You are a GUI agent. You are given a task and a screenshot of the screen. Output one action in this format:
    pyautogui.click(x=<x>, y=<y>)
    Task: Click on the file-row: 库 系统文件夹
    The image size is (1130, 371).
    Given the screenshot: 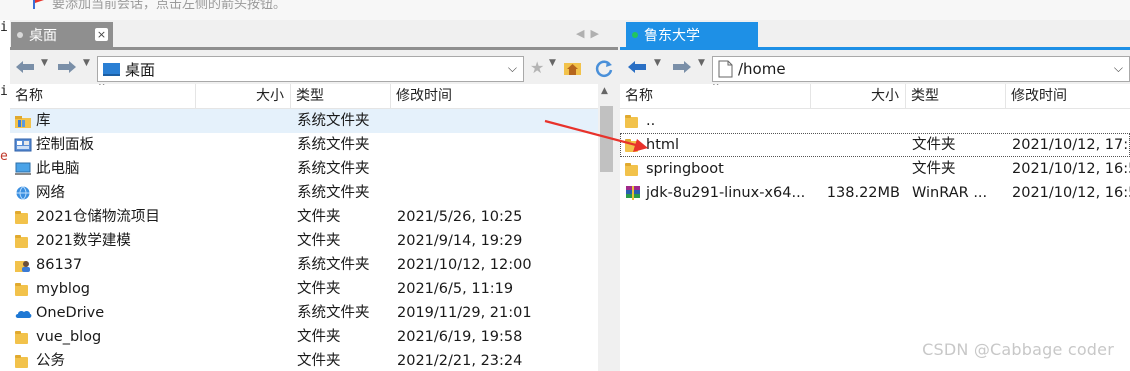 What is the action you would take?
    pyautogui.click(x=304, y=121)
    